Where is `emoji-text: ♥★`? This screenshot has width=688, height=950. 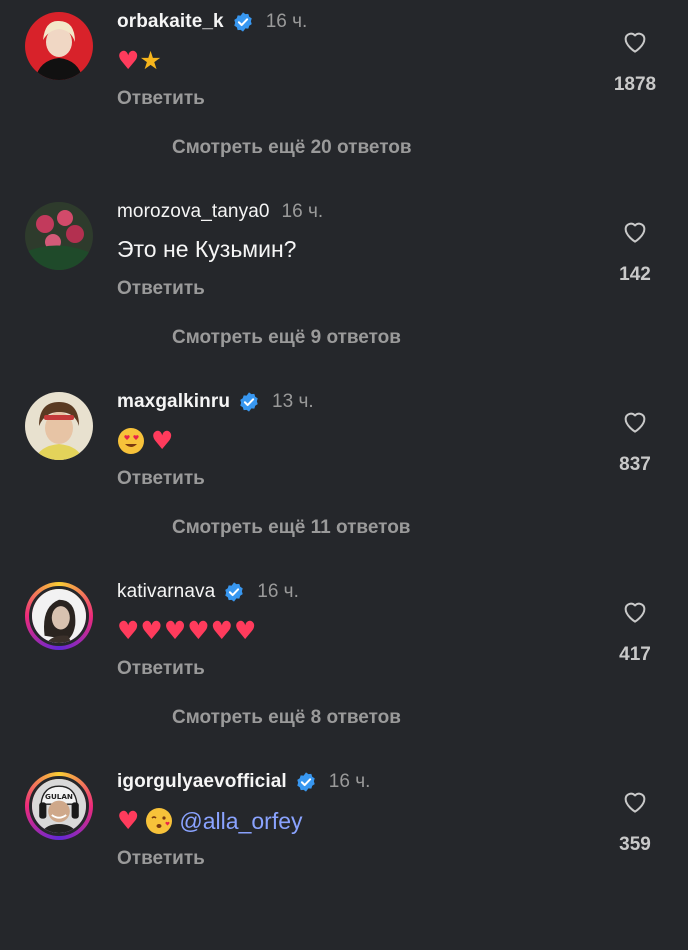
emoji-text: ♥★ is located at coordinates (139, 60).